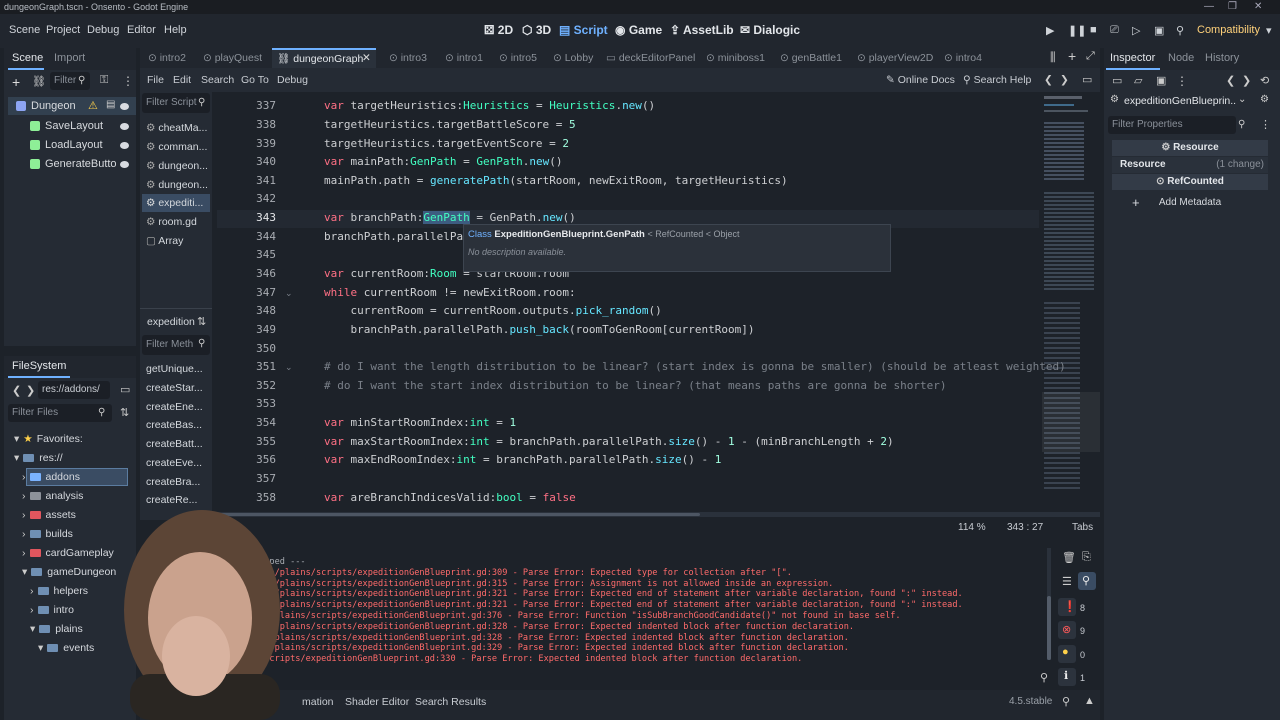 This screenshot has width=1280, height=720. Describe the element at coordinates (51, 477) in the screenshot. I see `folder-addons: › addons` at that location.